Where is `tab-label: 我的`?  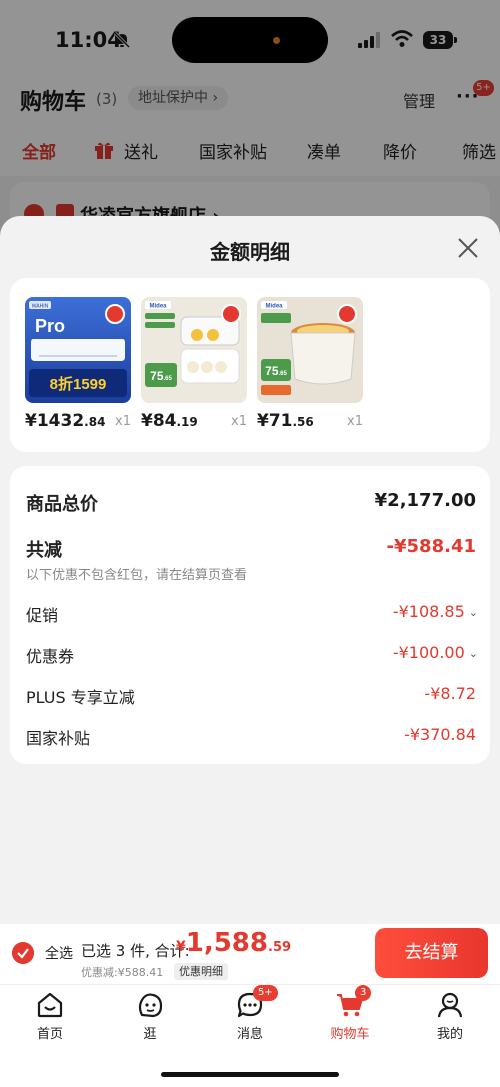 tab-label: 我的 is located at coordinates (449, 1034).